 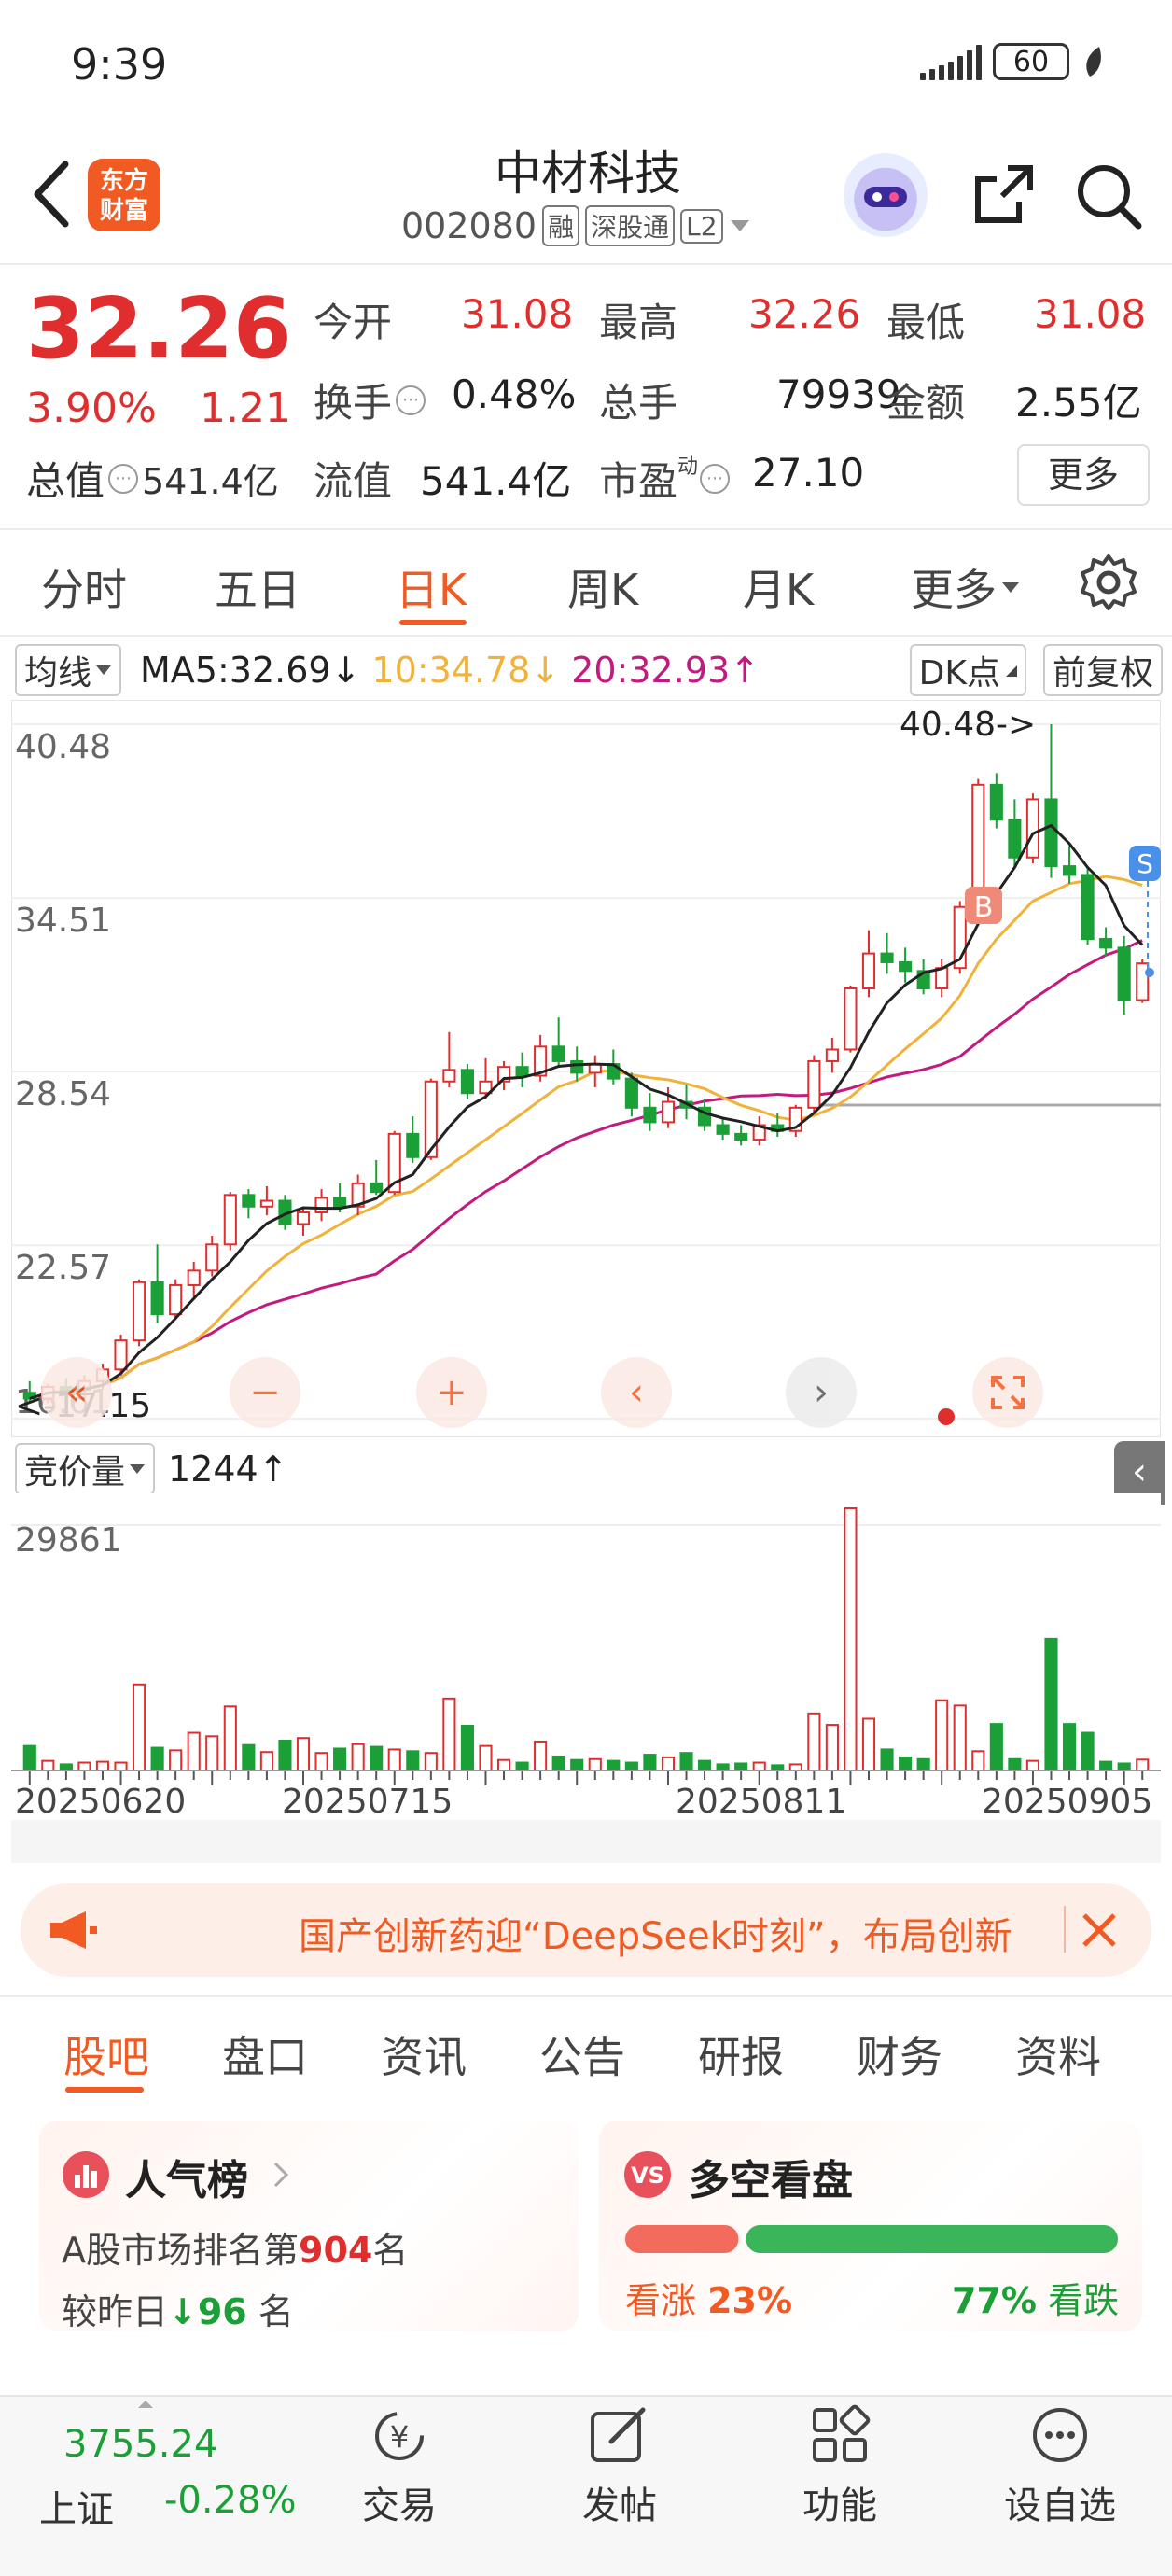 I want to click on quote-divider, so click(x=586, y=529).